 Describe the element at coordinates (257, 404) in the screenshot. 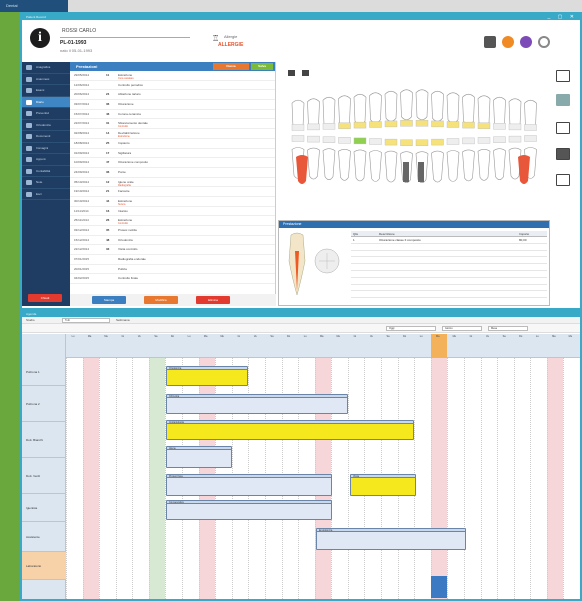

I see `appointment-bar: Chirurgia` at that location.